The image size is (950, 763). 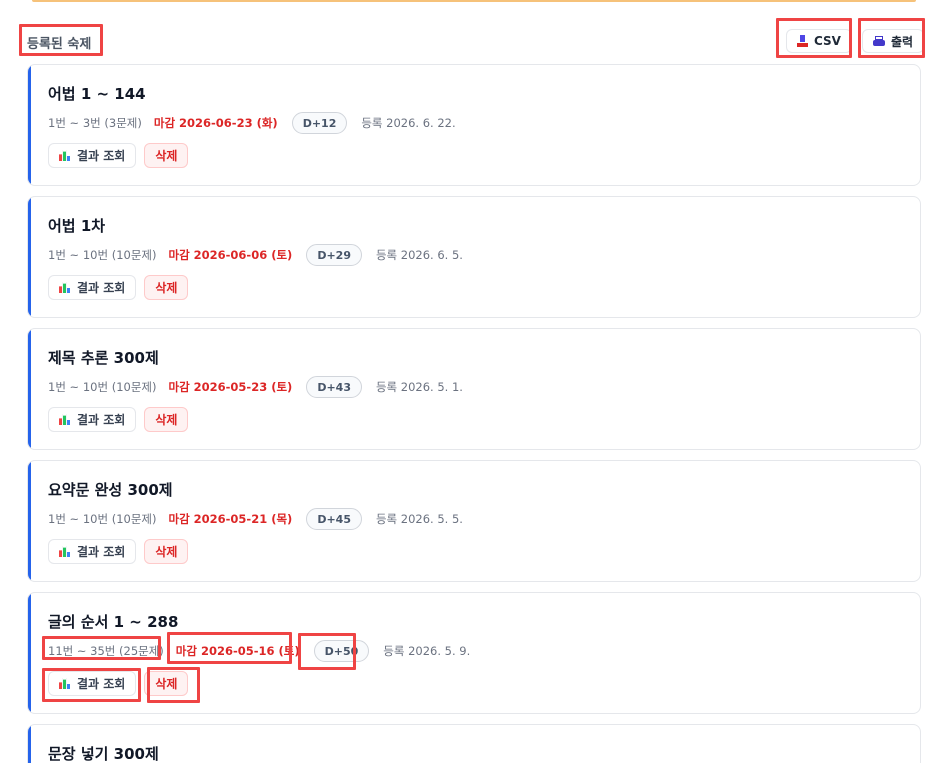 What do you see at coordinates (334, 519) in the screenshot?
I see `dday-badge: D+45` at bounding box center [334, 519].